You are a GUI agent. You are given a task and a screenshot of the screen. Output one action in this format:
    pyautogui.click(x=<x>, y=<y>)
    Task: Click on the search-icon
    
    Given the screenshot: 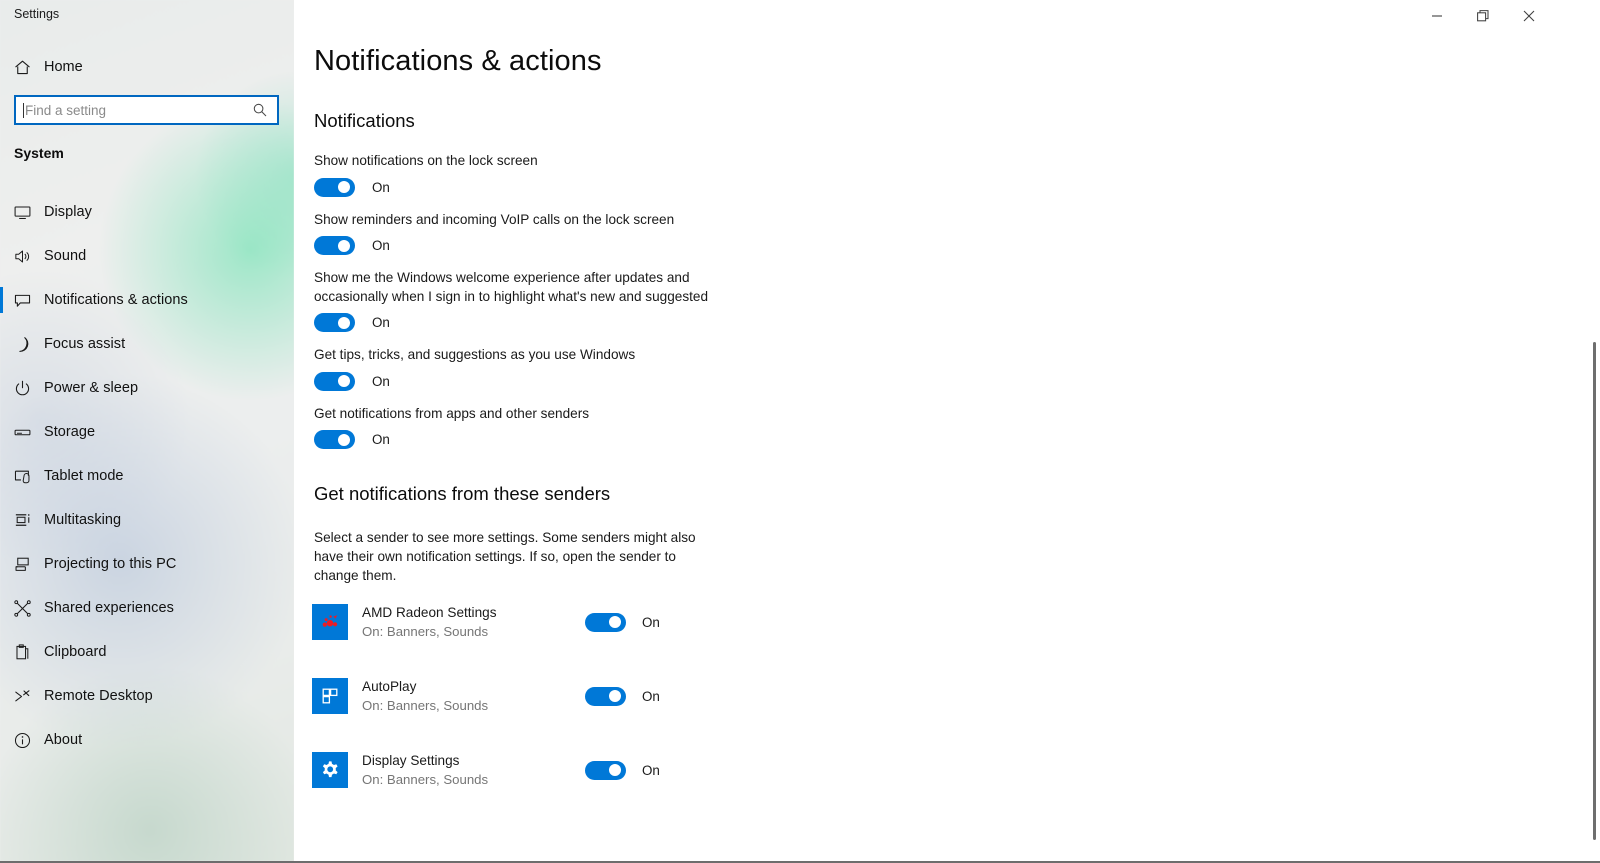 What is the action you would take?
    pyautogui.click(x=260, y=110)
    